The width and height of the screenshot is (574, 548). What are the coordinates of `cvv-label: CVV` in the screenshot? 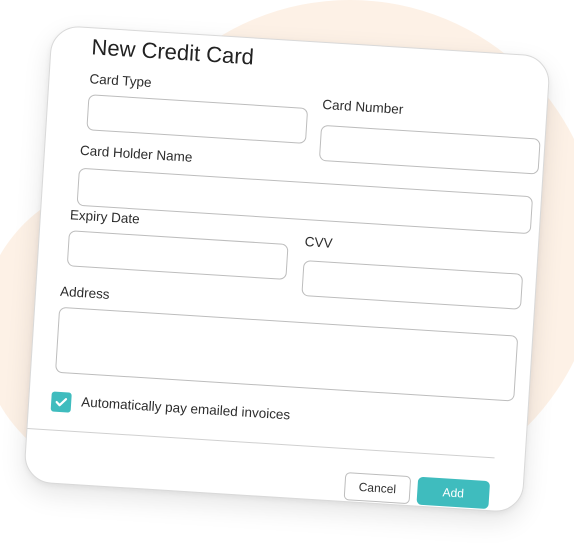 It's located at (318, 242).